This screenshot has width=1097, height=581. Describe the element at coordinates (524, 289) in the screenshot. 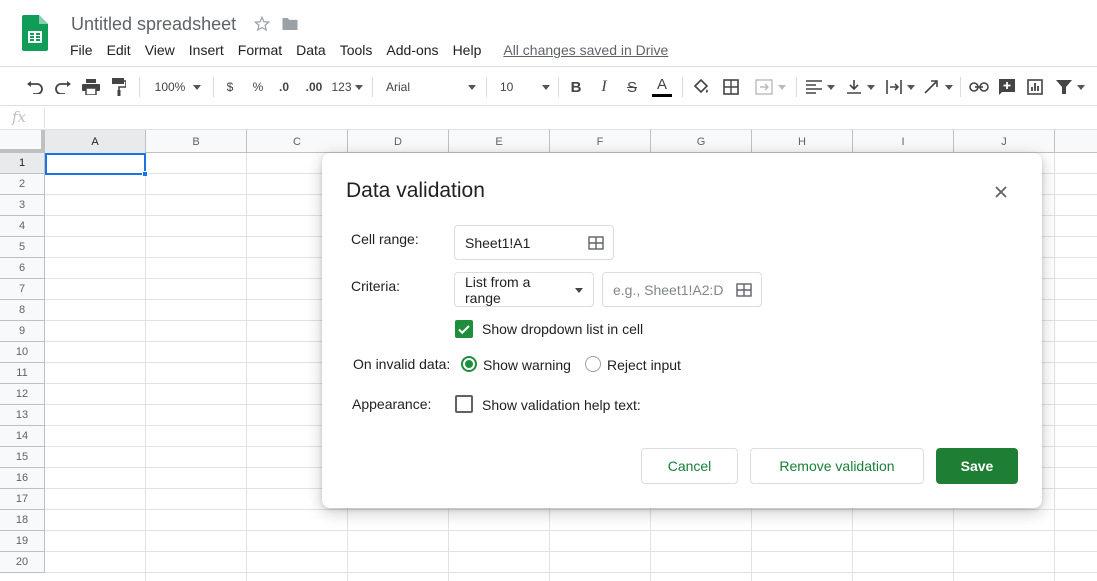

I see `criteria-select: List from a range` at that location.